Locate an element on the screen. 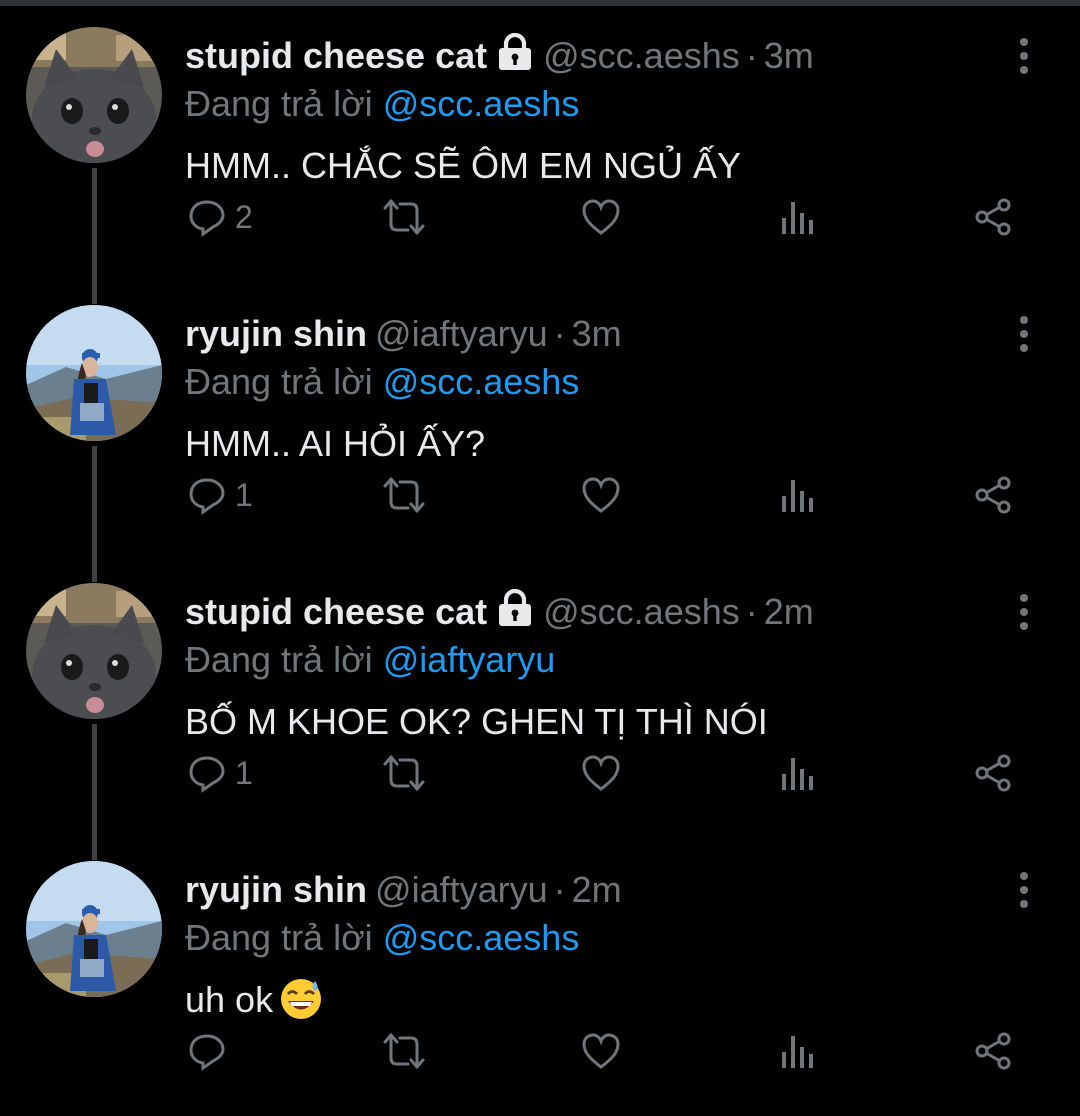 This screenshot has width=1080, height=1116. reply-button is located at coordinates (211, 1051).